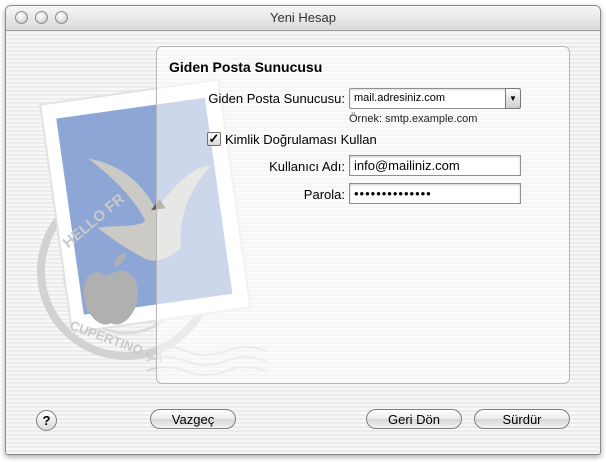  Describe the element at coordinates (246, 67) in the screenshot. I see `panel-title: Giden Posta Sunucusu` at that location.